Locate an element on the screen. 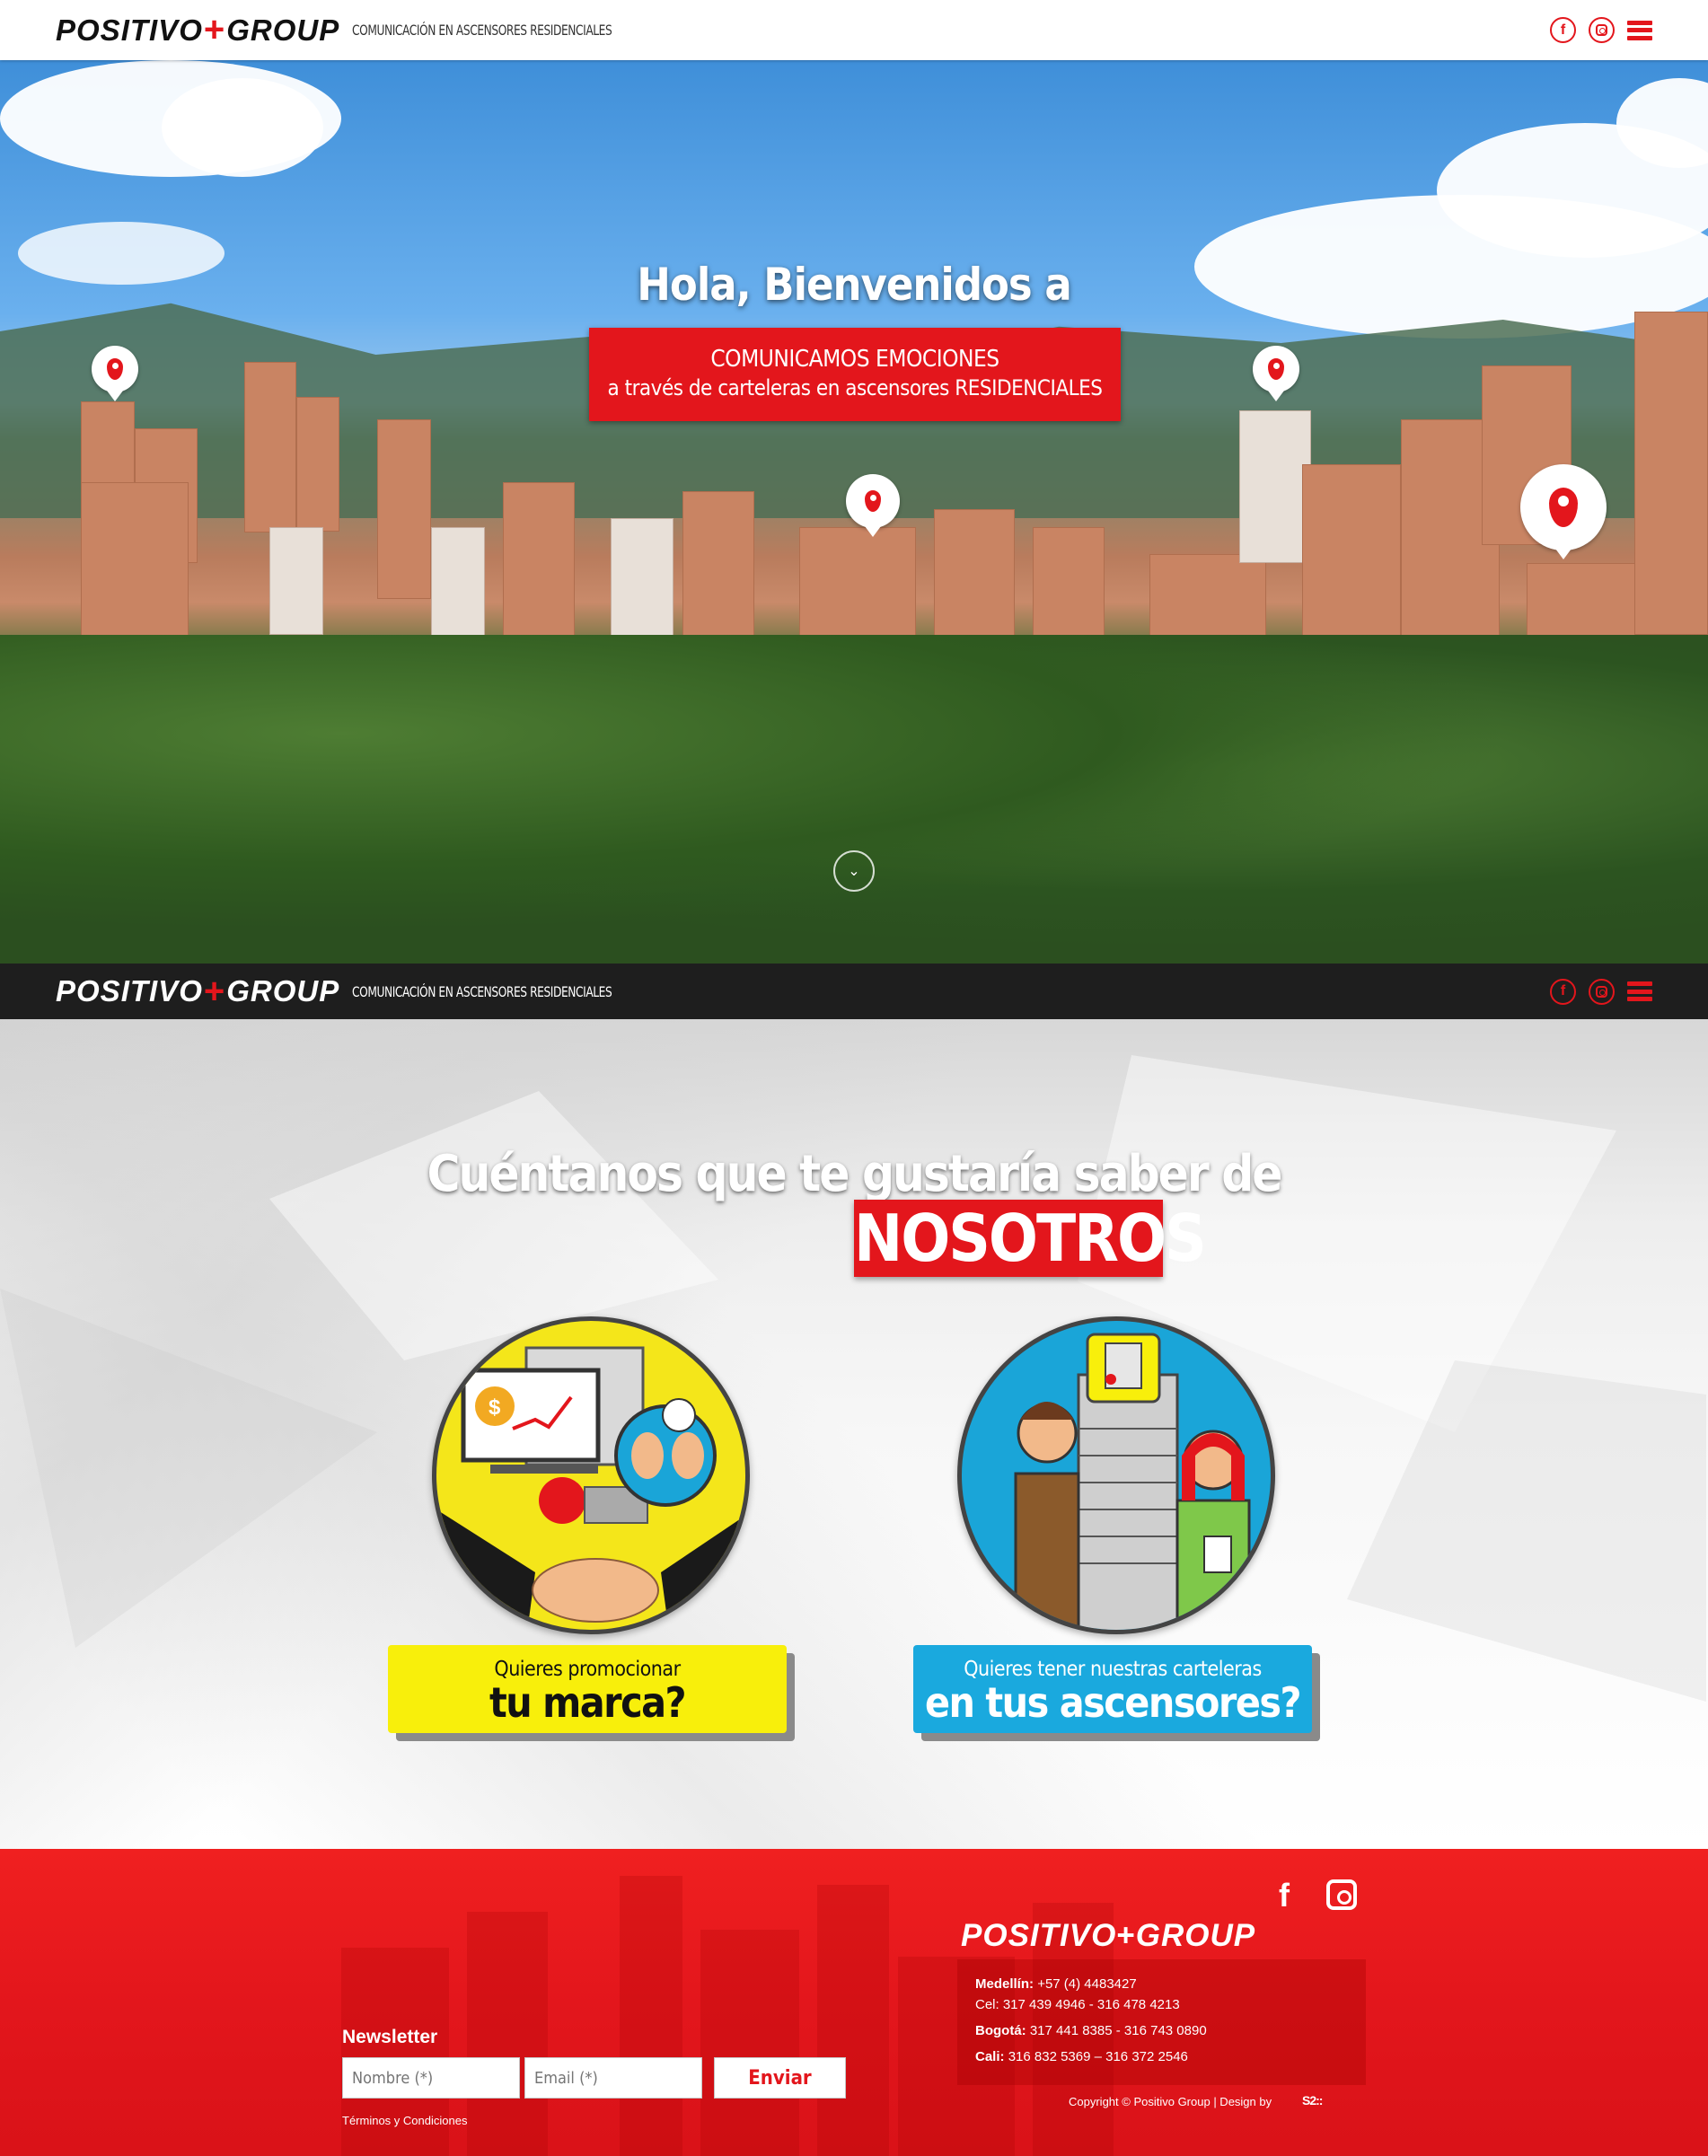 This screenshot has height=2156, width=1708. elevator-boards-illustration is located at coordinates (1116, 1475).